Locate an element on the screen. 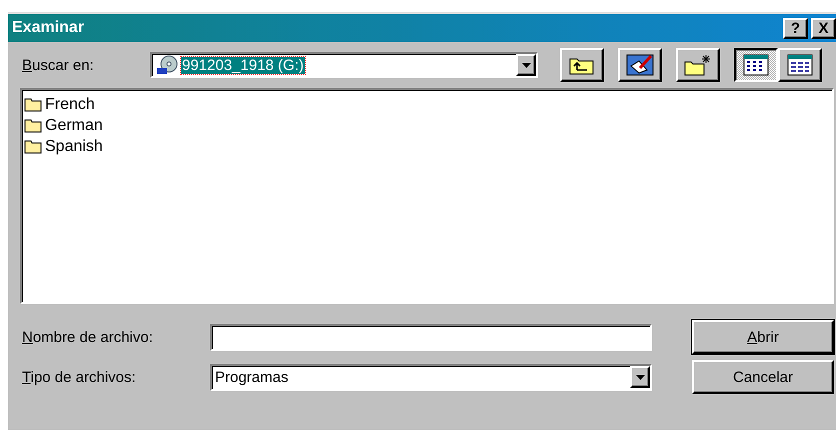 The height and width of the screenshot is (433, 836). new-folder-icon is located at coordinates (698, 65).